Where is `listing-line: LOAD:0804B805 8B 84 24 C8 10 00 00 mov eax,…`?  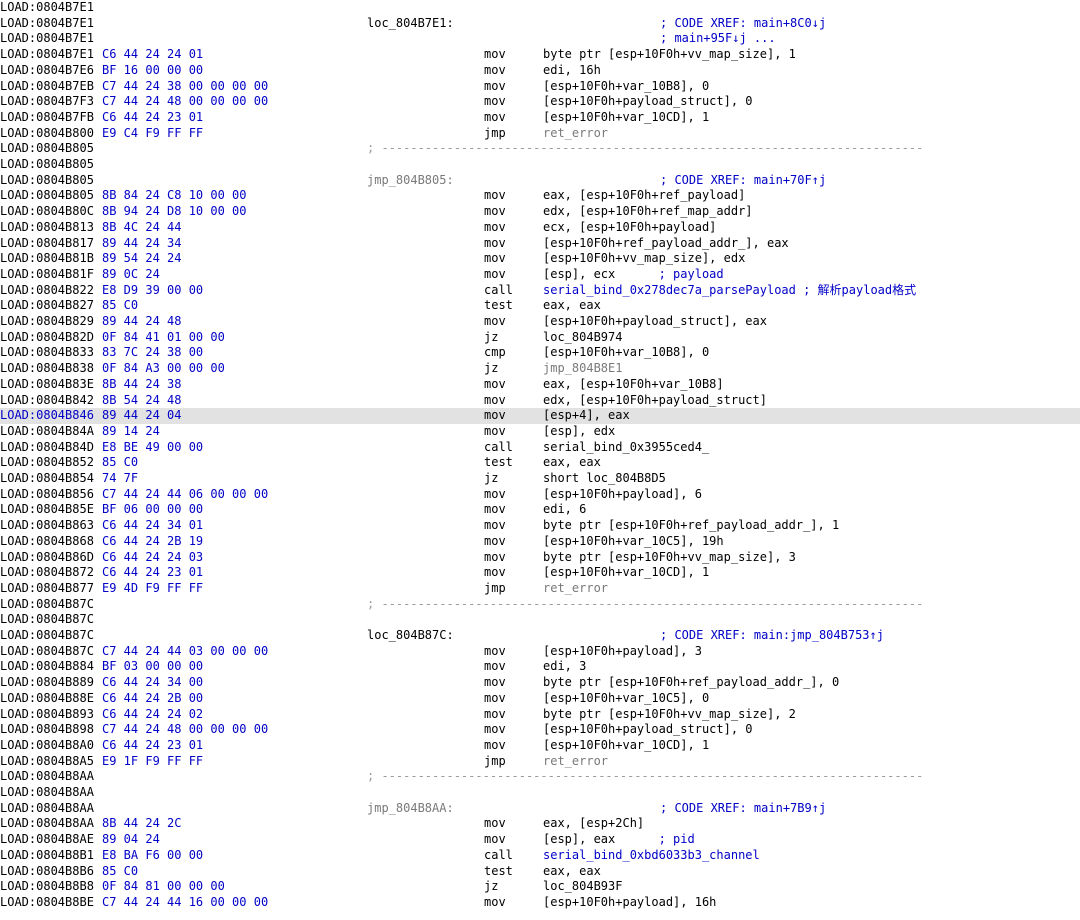 listing-line: LOAD:0804B805 8B 84 24 C8 10 00 00 mov eax,… is located at coordinates (540, 196).